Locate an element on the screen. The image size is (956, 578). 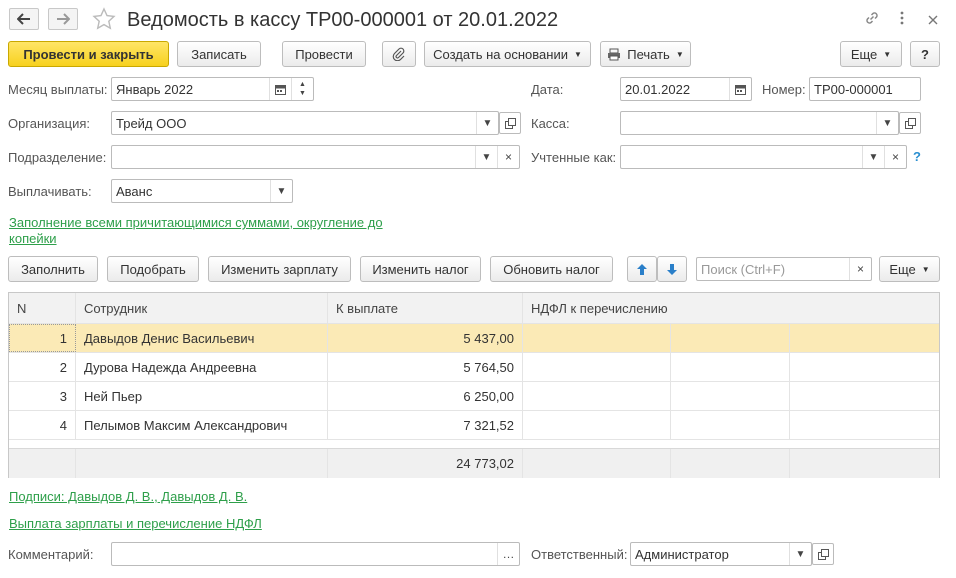
pick-button: Подобрать is located at coordinates (153, 269).